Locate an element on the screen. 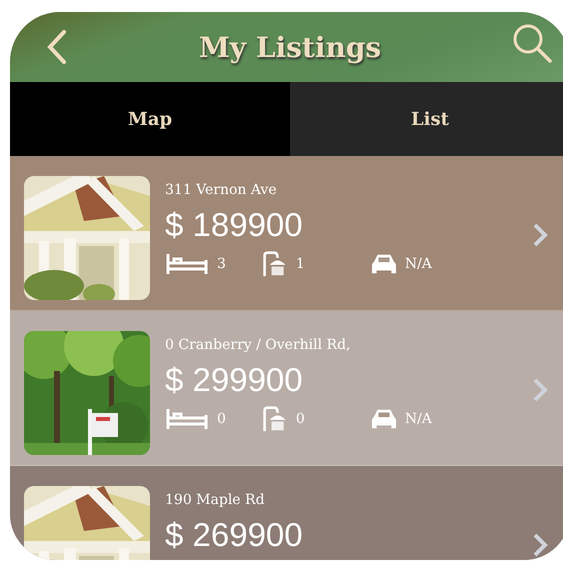 Image resolution: width=563 pixels, height=564 pixels. back-icon is located at coordinates (57, 47).